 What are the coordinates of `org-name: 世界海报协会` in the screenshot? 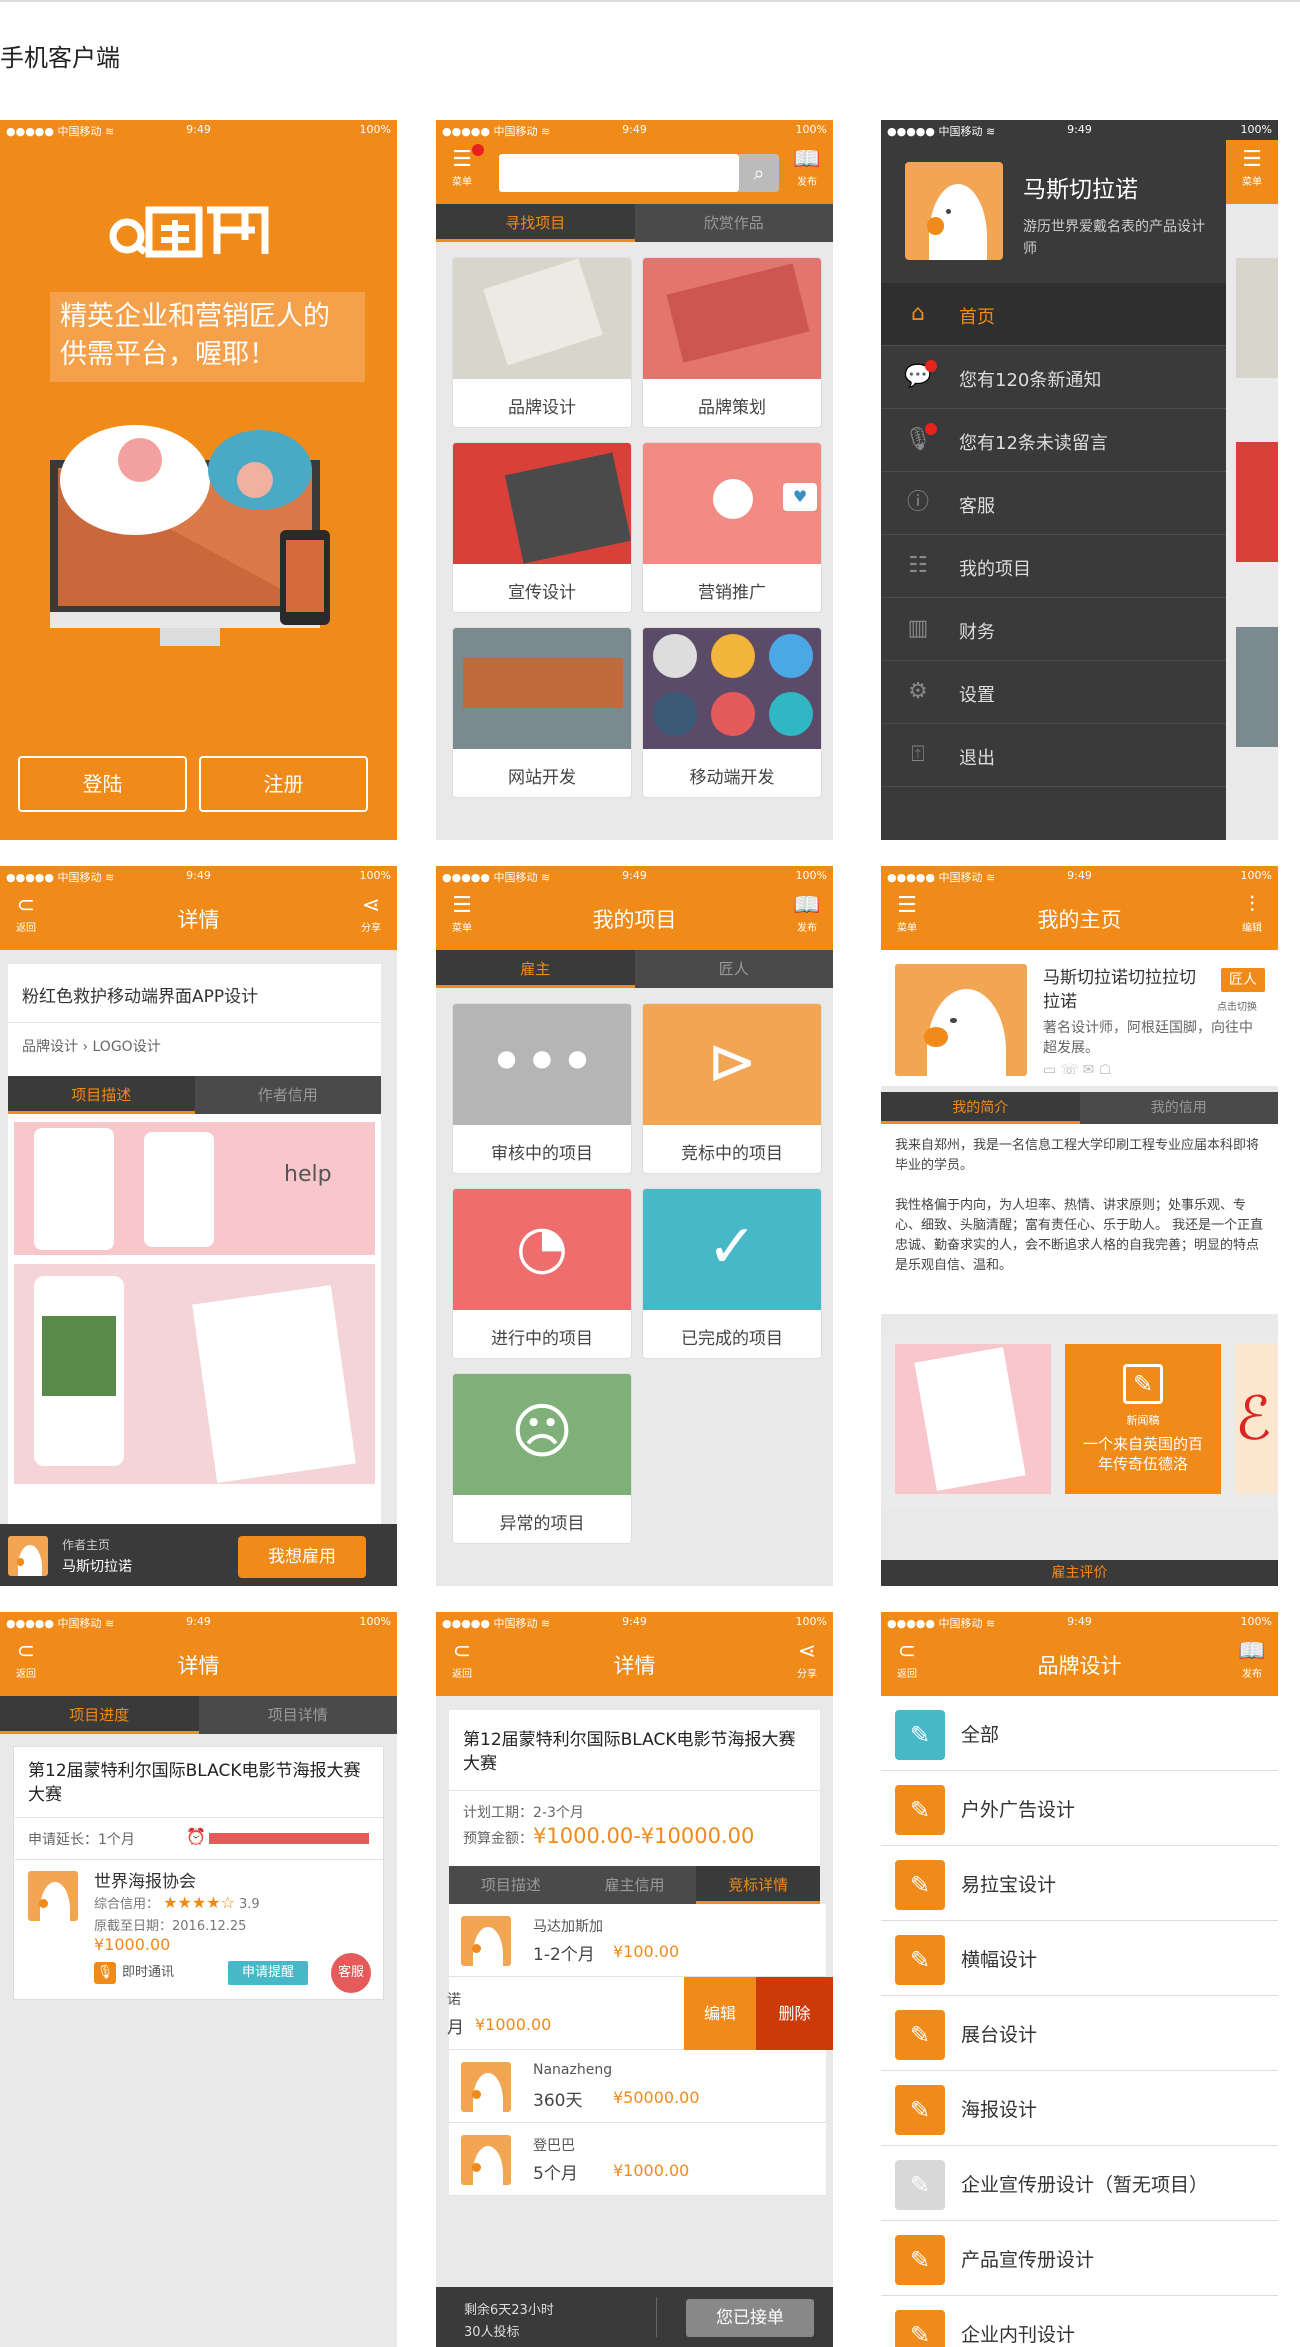 It's located at (145, 1879).